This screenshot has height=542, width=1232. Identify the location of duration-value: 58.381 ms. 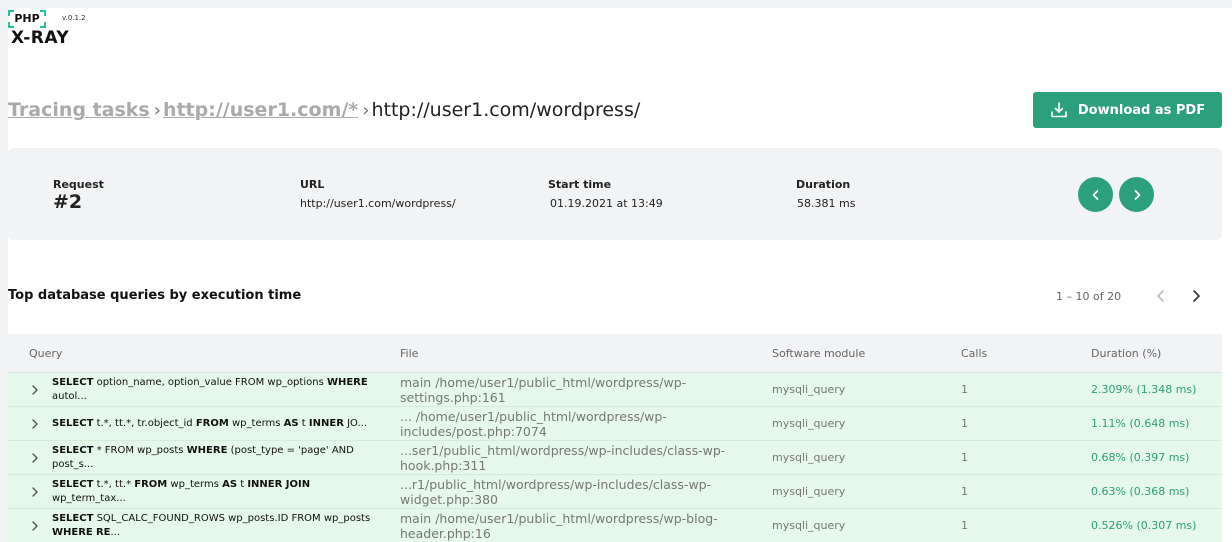
(826, 203).